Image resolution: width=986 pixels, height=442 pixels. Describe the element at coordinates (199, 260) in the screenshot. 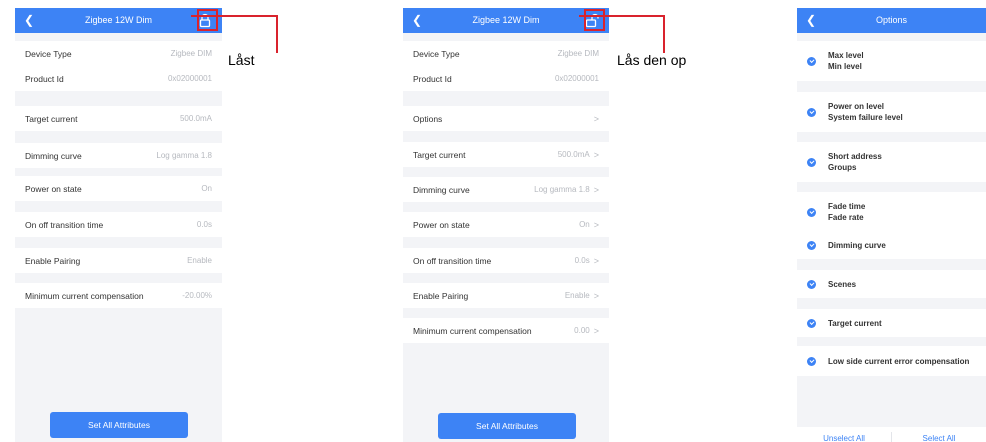

I see `row-value: Enable` at that location.